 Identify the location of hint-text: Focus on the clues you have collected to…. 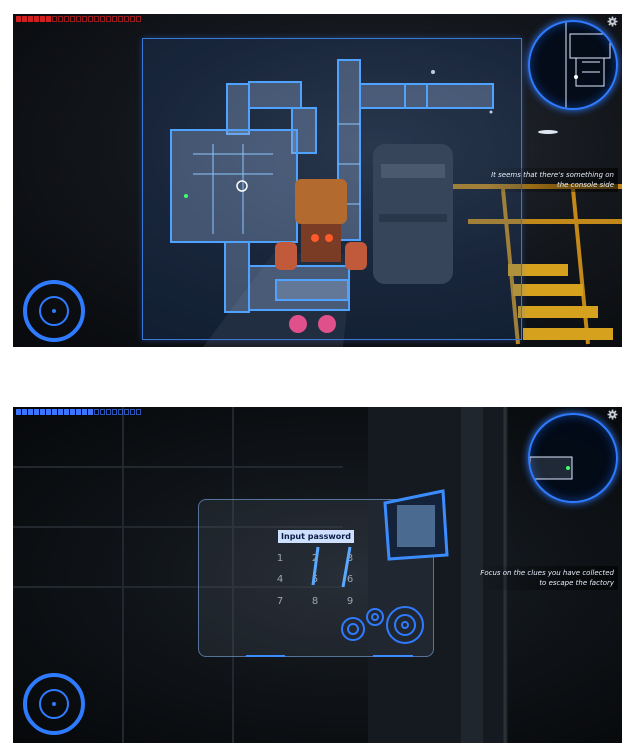
(547, 578).